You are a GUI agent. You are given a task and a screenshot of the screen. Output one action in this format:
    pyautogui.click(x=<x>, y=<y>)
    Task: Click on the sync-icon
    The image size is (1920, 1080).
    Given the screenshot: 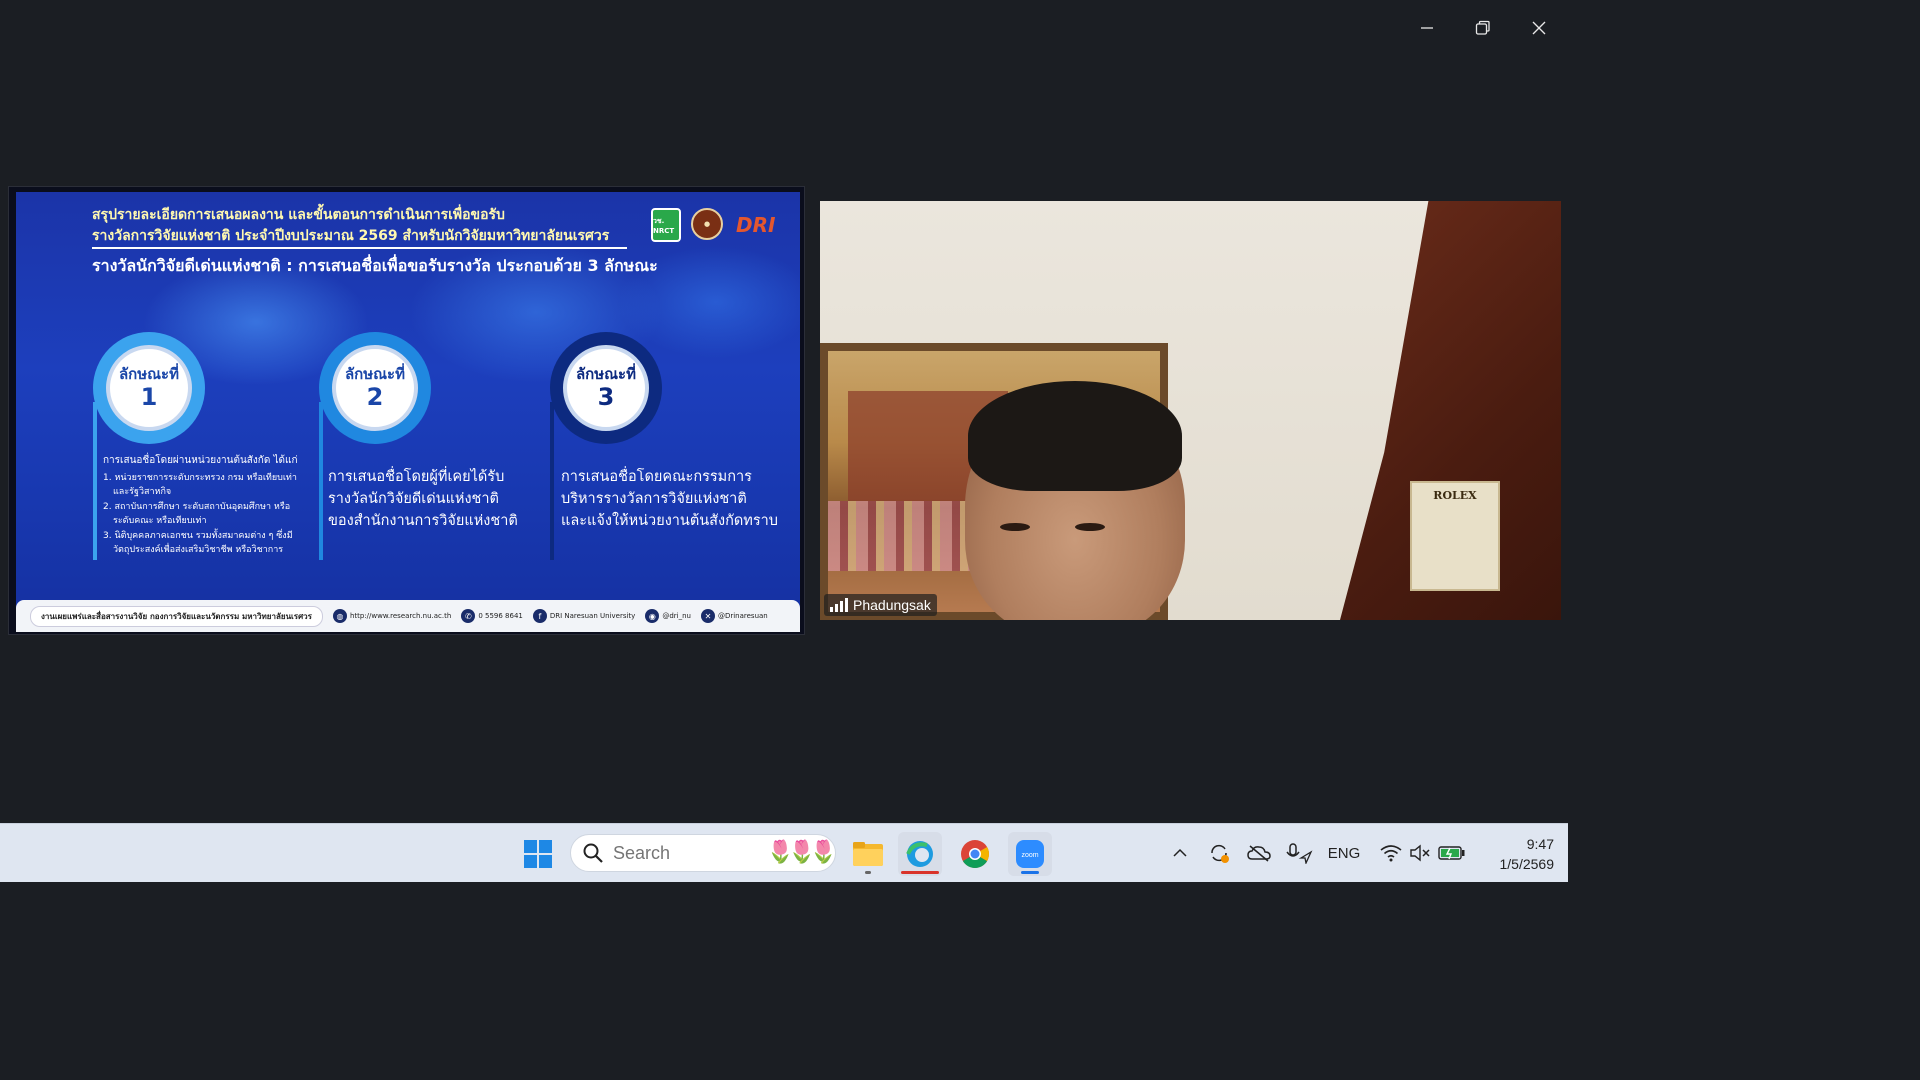 What is the action you would take?
    pyautogui.click(x=1220, y=853)
    